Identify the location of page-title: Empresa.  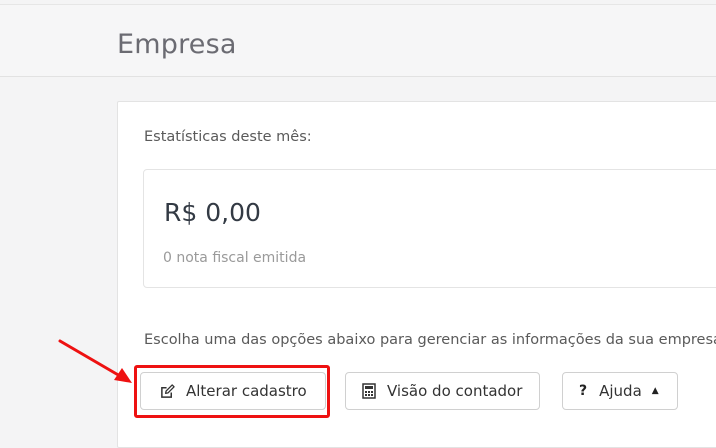
(177, 44).